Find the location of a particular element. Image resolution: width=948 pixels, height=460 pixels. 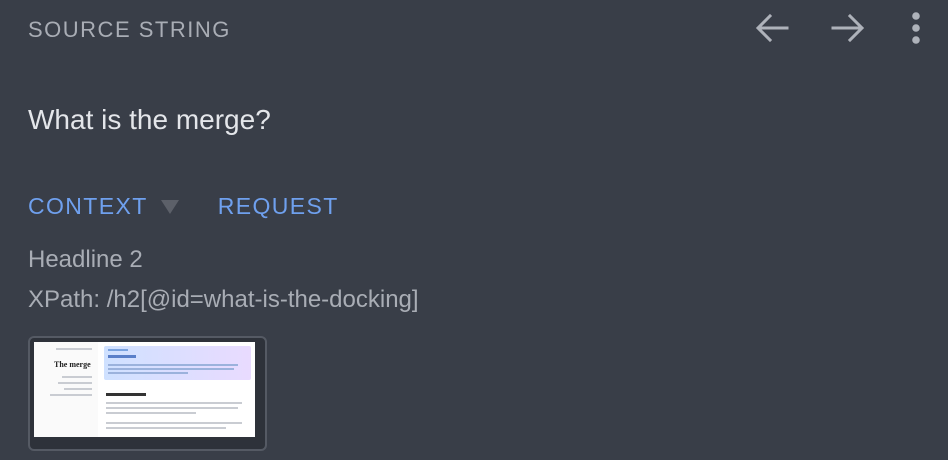

panel-title: SOURCE STRING is located at coordinates (129, 29).